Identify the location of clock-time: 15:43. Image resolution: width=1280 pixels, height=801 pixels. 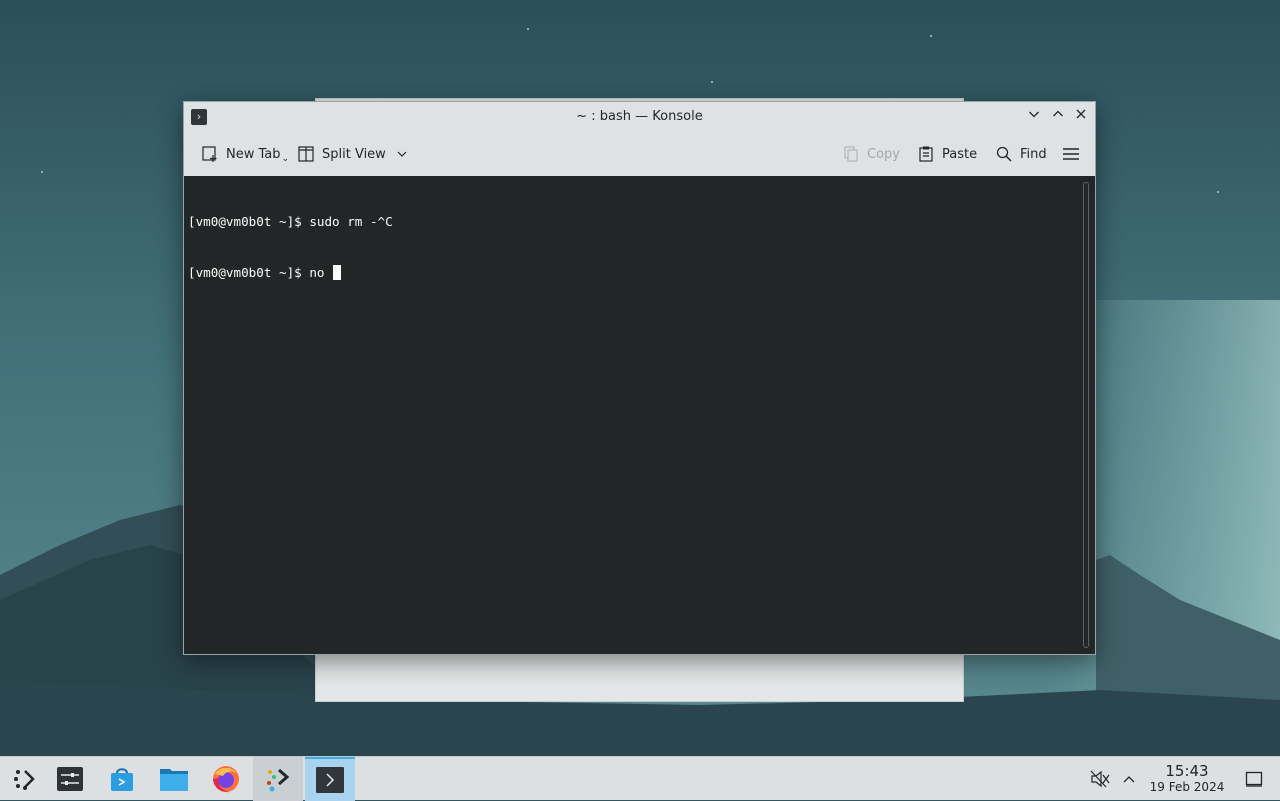
(1187, 771).